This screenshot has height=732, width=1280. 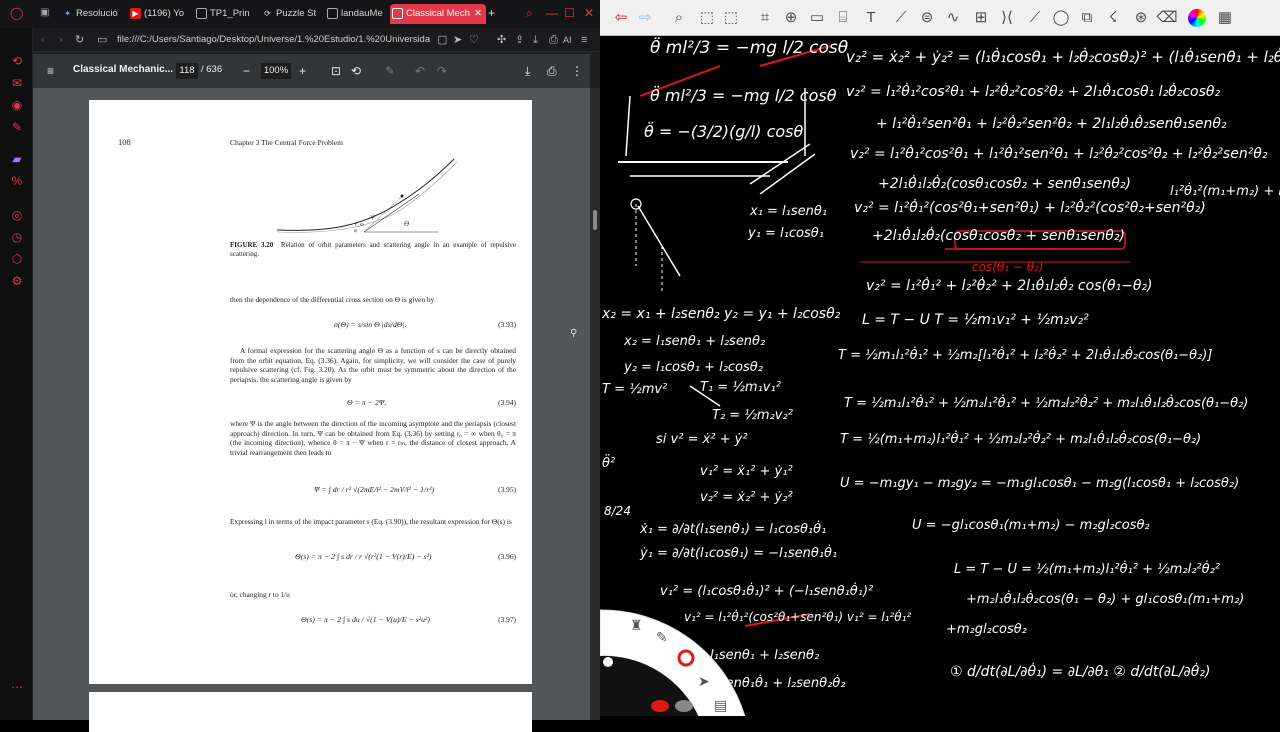 What do you see at coordinates (102, 40) in the screenshot?
I see `page-info-icon: ▭` at bounding box center [102, 40].